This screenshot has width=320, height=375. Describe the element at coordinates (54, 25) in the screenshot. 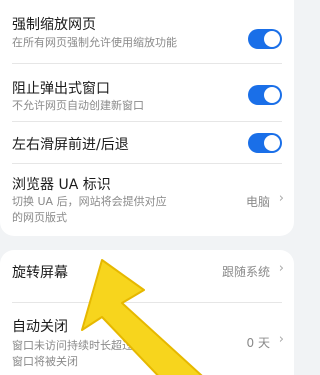

I see `force-zoom-title: 强制缩放网页` at that location.